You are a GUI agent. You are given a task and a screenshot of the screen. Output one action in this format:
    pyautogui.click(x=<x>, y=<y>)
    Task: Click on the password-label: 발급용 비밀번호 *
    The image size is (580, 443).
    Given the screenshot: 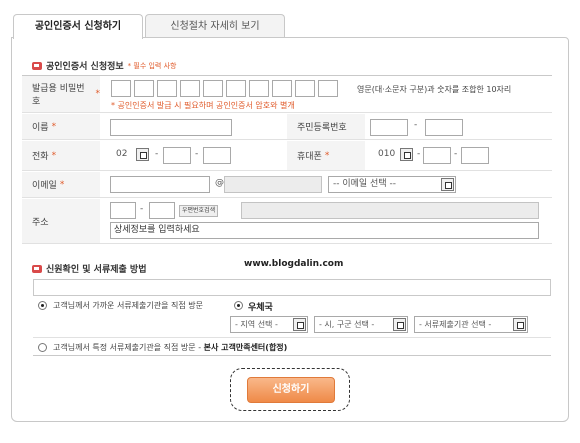 What is the action you would take?
    pyautogui.click(x=61, y=94)
    